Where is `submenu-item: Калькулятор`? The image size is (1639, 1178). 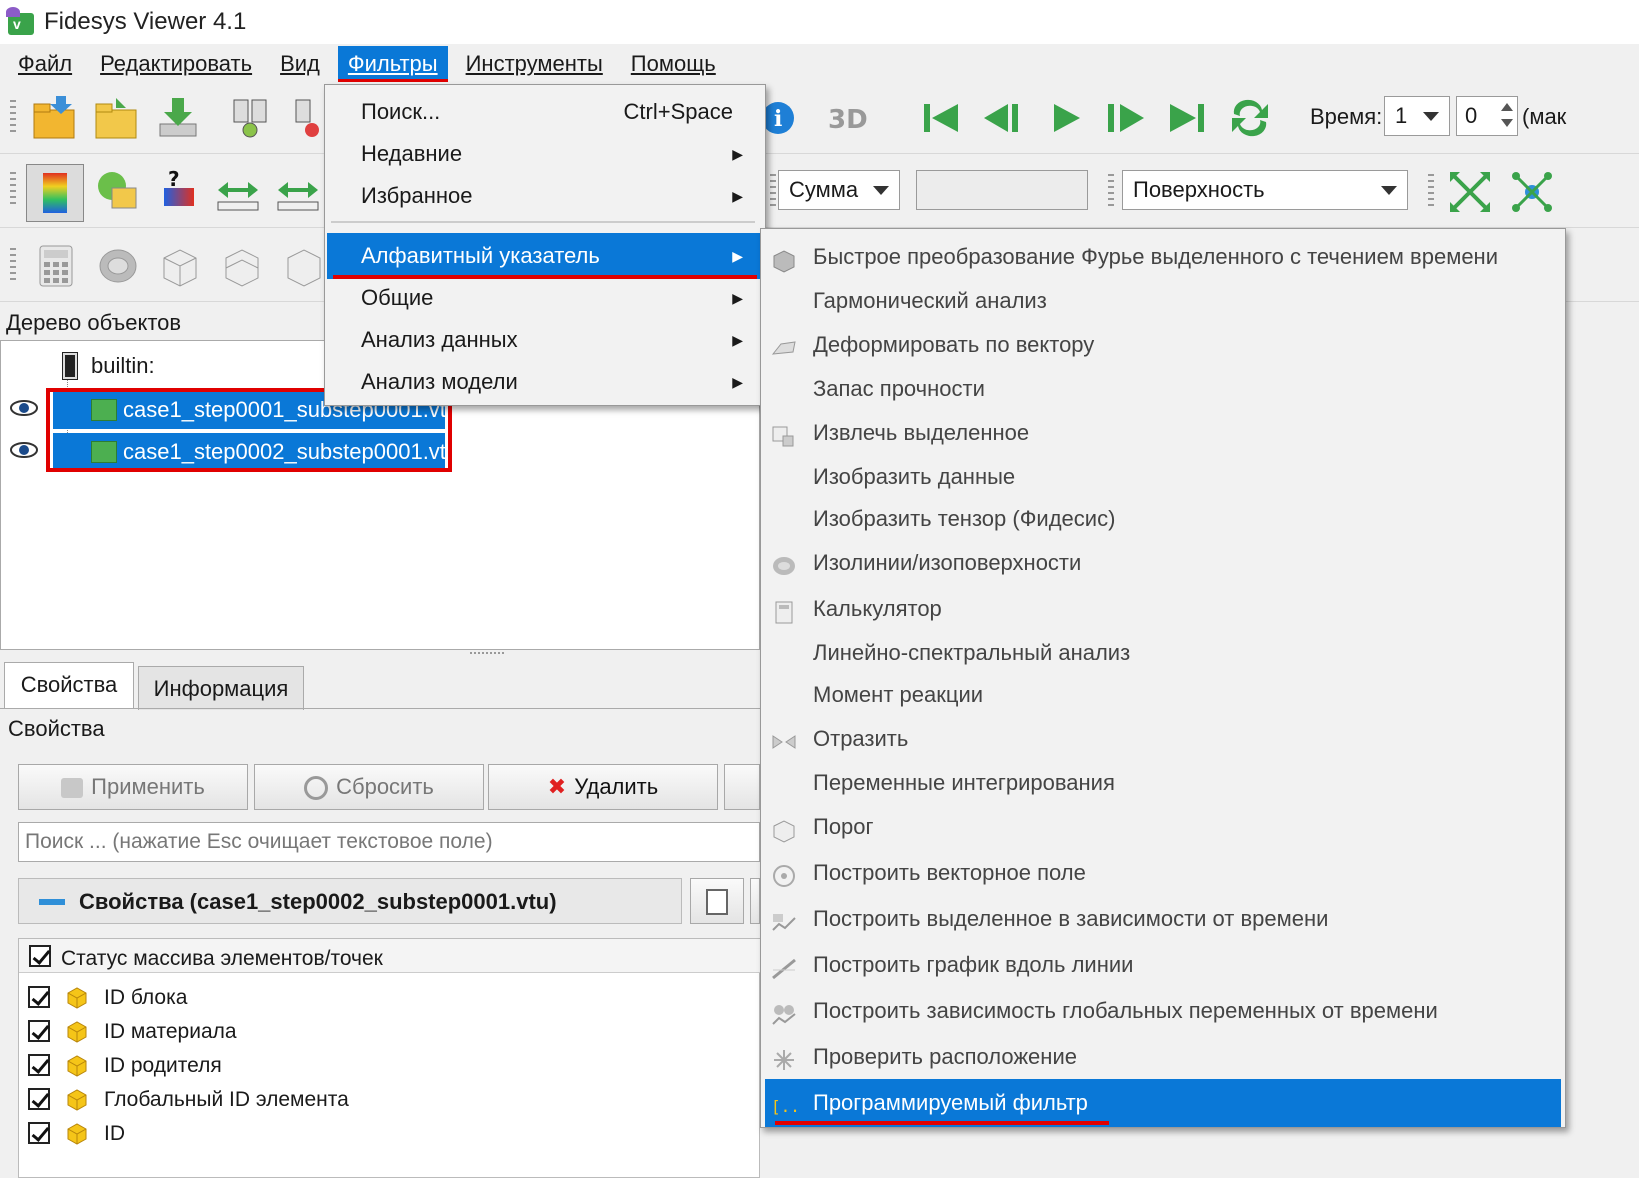 submenu-item: Калькулятор is located at coordinates (1163, 609).